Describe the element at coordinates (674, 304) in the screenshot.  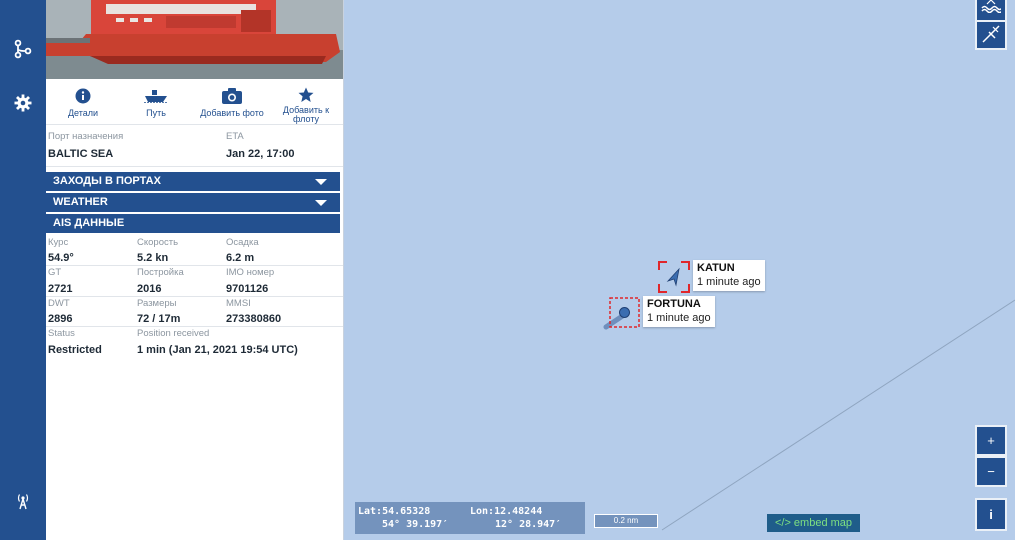
I see `fortuna-name: FORTUNA` at that location.